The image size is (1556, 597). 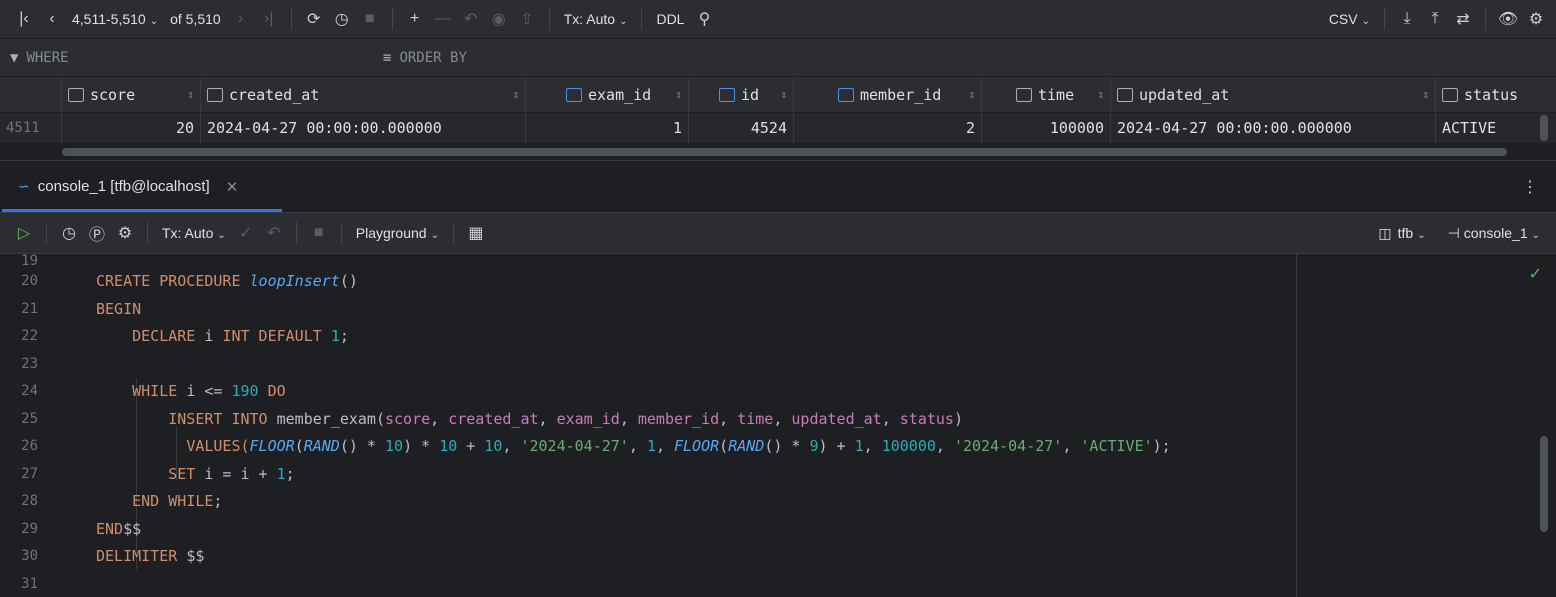 What do you see at coordinates (128, 187) in the screenshot?
I see `tab-console-1: ∽ console_1 [tfb@localhost] ✕` at bounding box center [128, 187].